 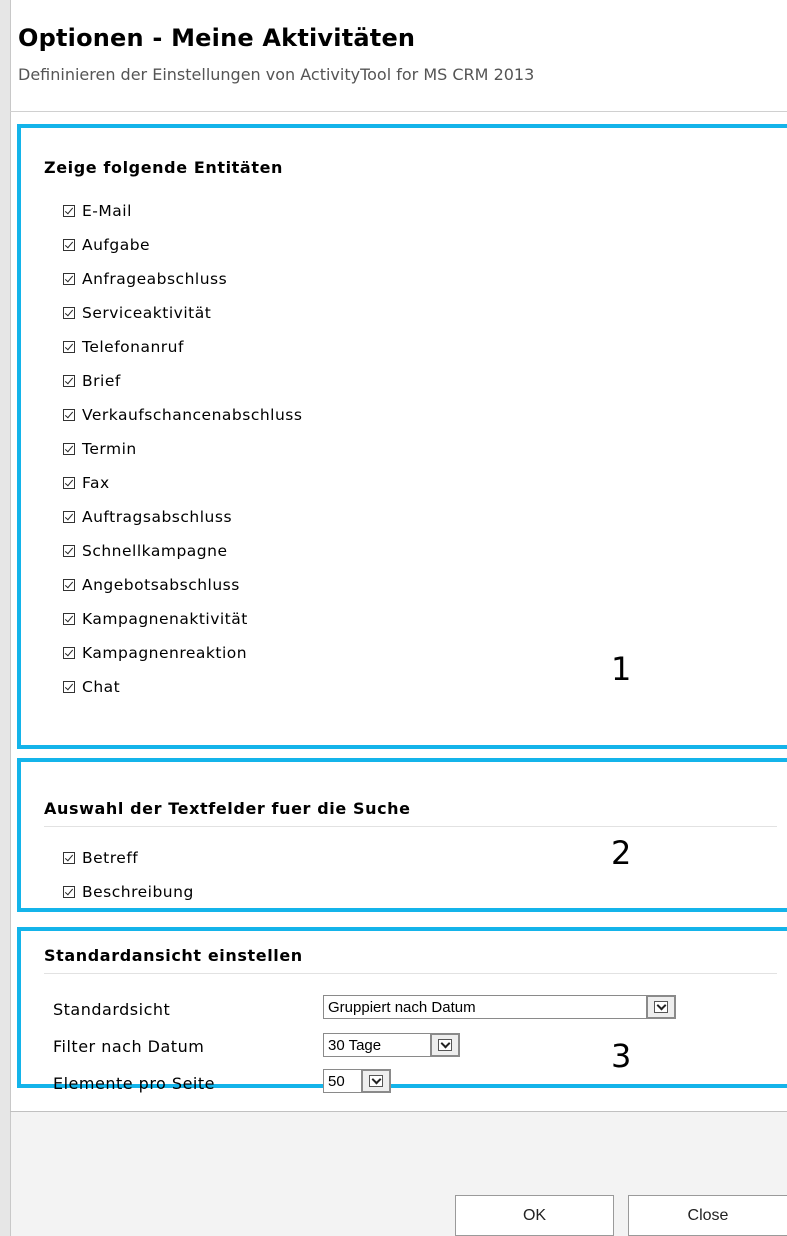 What do you see at coordinates (138, 892) in the screenshot?
I see `search-field-option-label: Beschreibung` at bounding box center [138, 892].